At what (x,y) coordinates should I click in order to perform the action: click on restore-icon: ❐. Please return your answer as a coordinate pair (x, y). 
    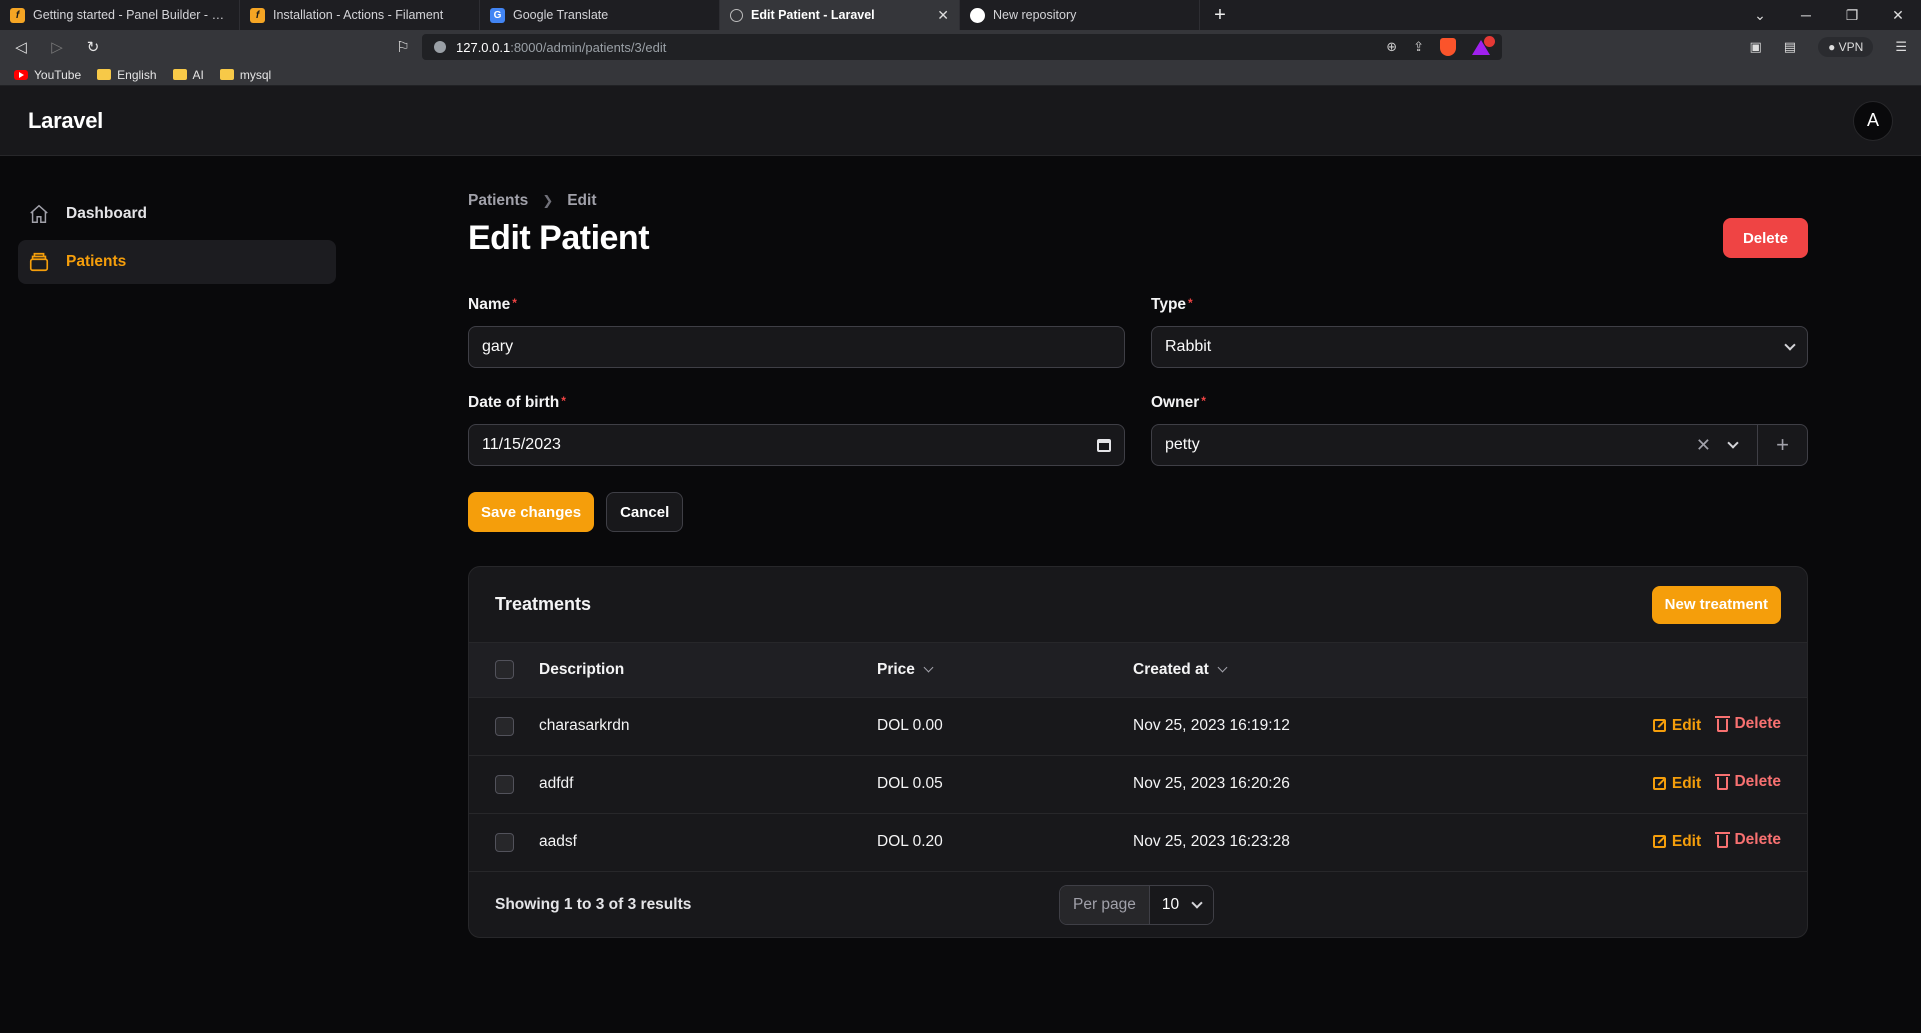
    Looking at the image, I should click on (1852, 15).